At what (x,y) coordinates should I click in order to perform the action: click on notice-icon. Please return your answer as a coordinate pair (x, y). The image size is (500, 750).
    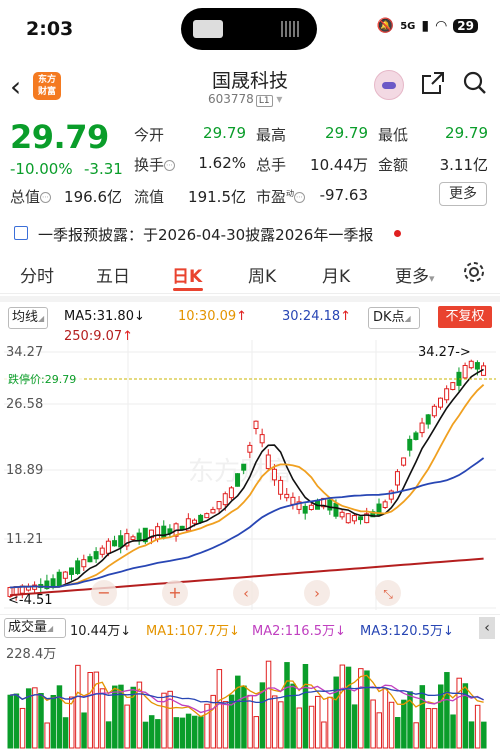
    Looking at the image, I should click on (21, 233).